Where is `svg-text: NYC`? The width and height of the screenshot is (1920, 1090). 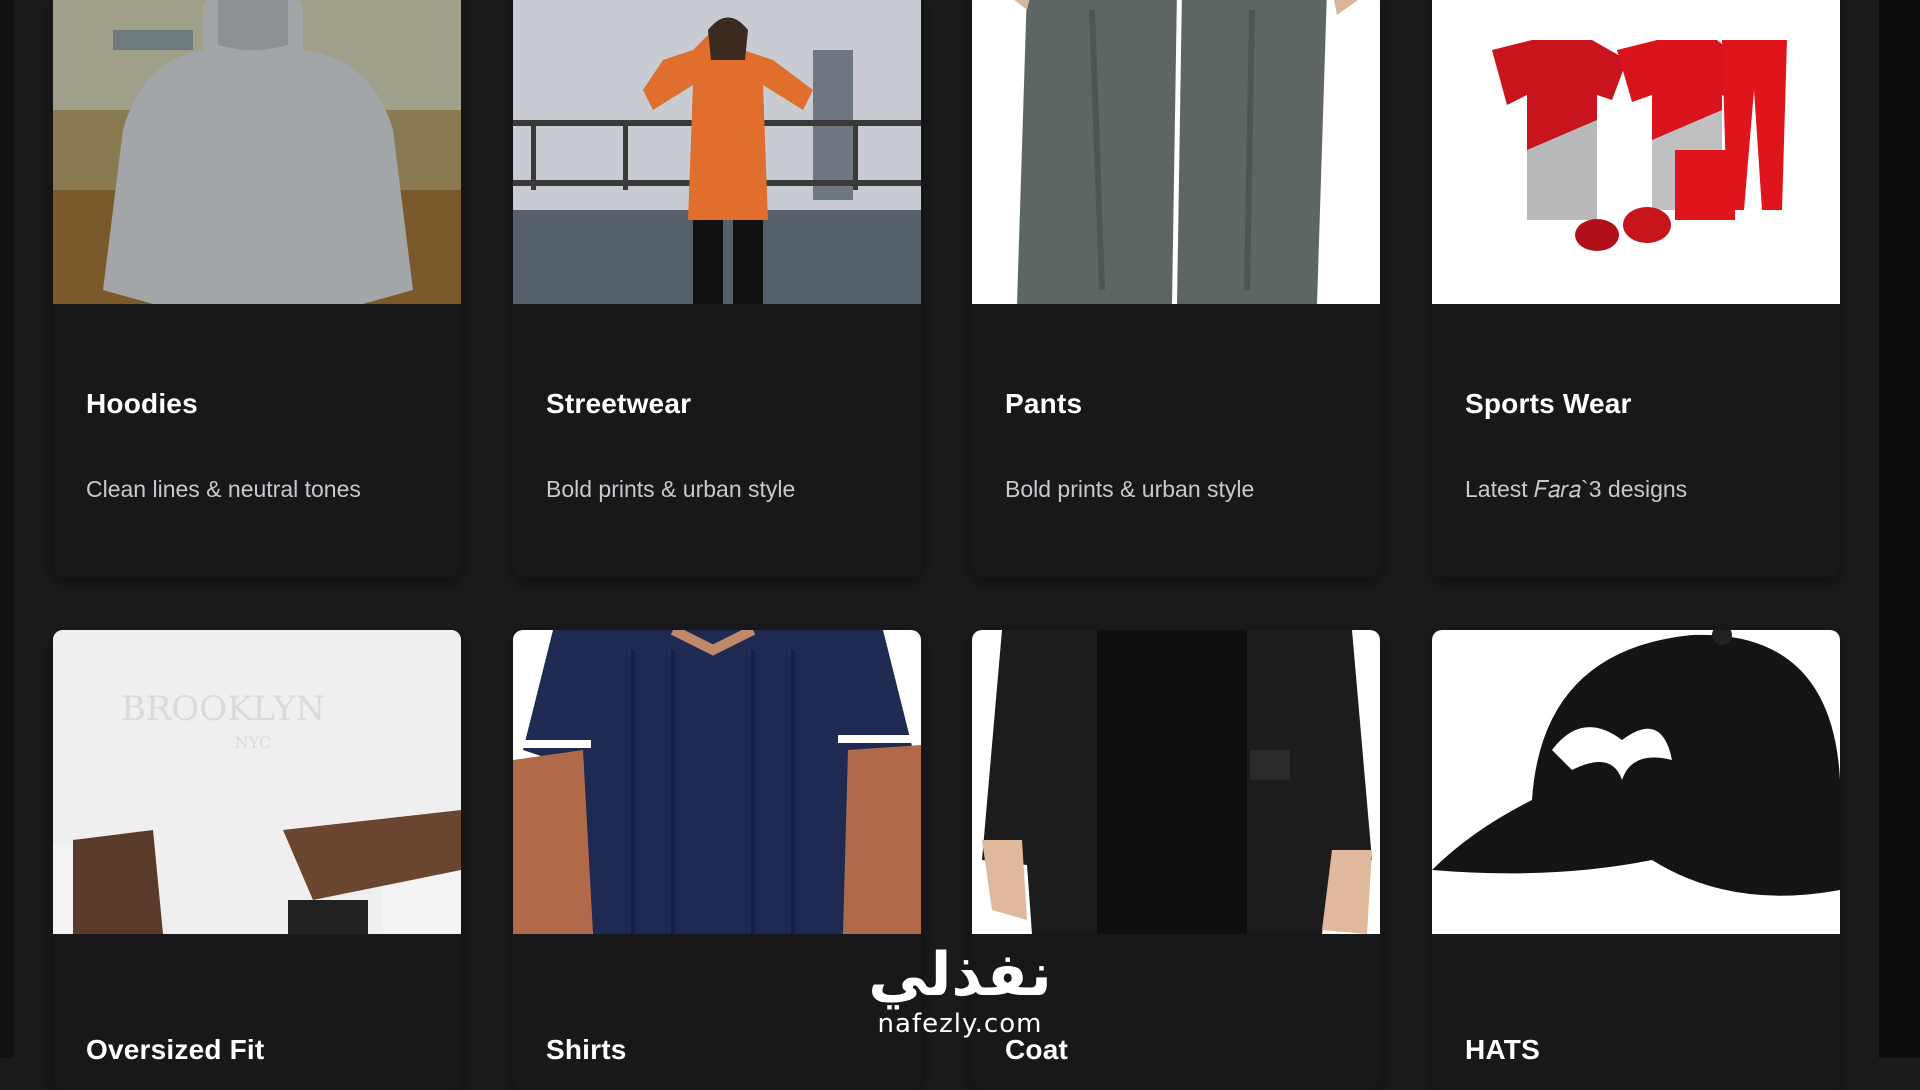 svg-text: NYC is located at coordinates (253, 742).